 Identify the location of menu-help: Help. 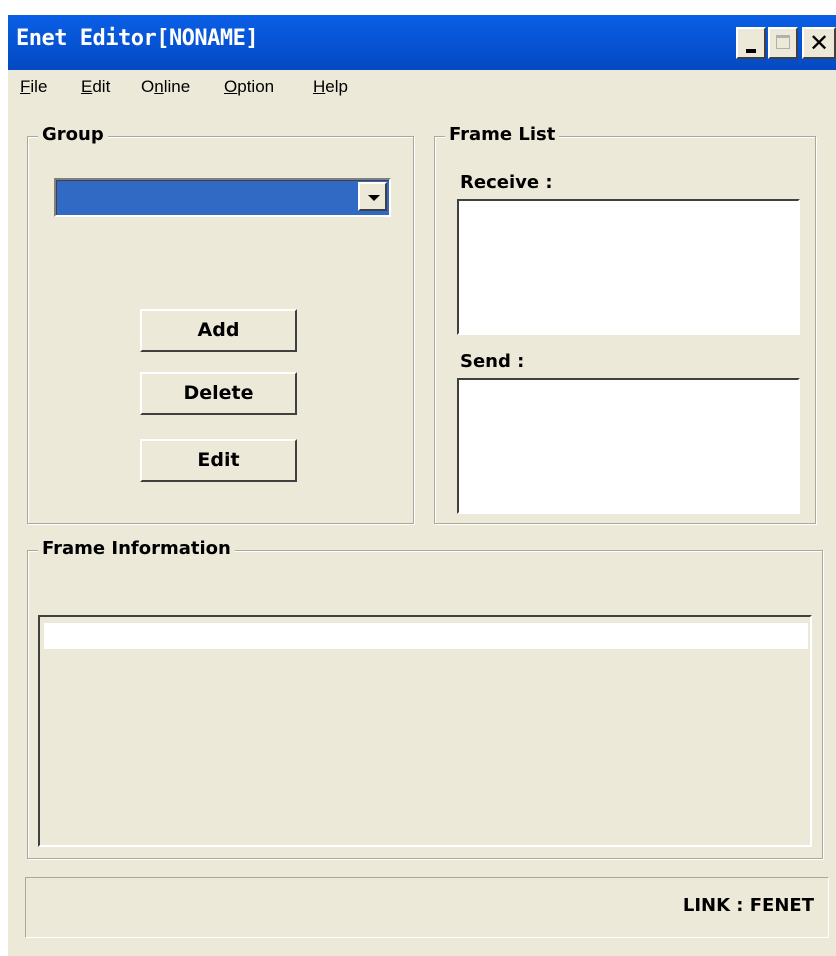
(330, 87).